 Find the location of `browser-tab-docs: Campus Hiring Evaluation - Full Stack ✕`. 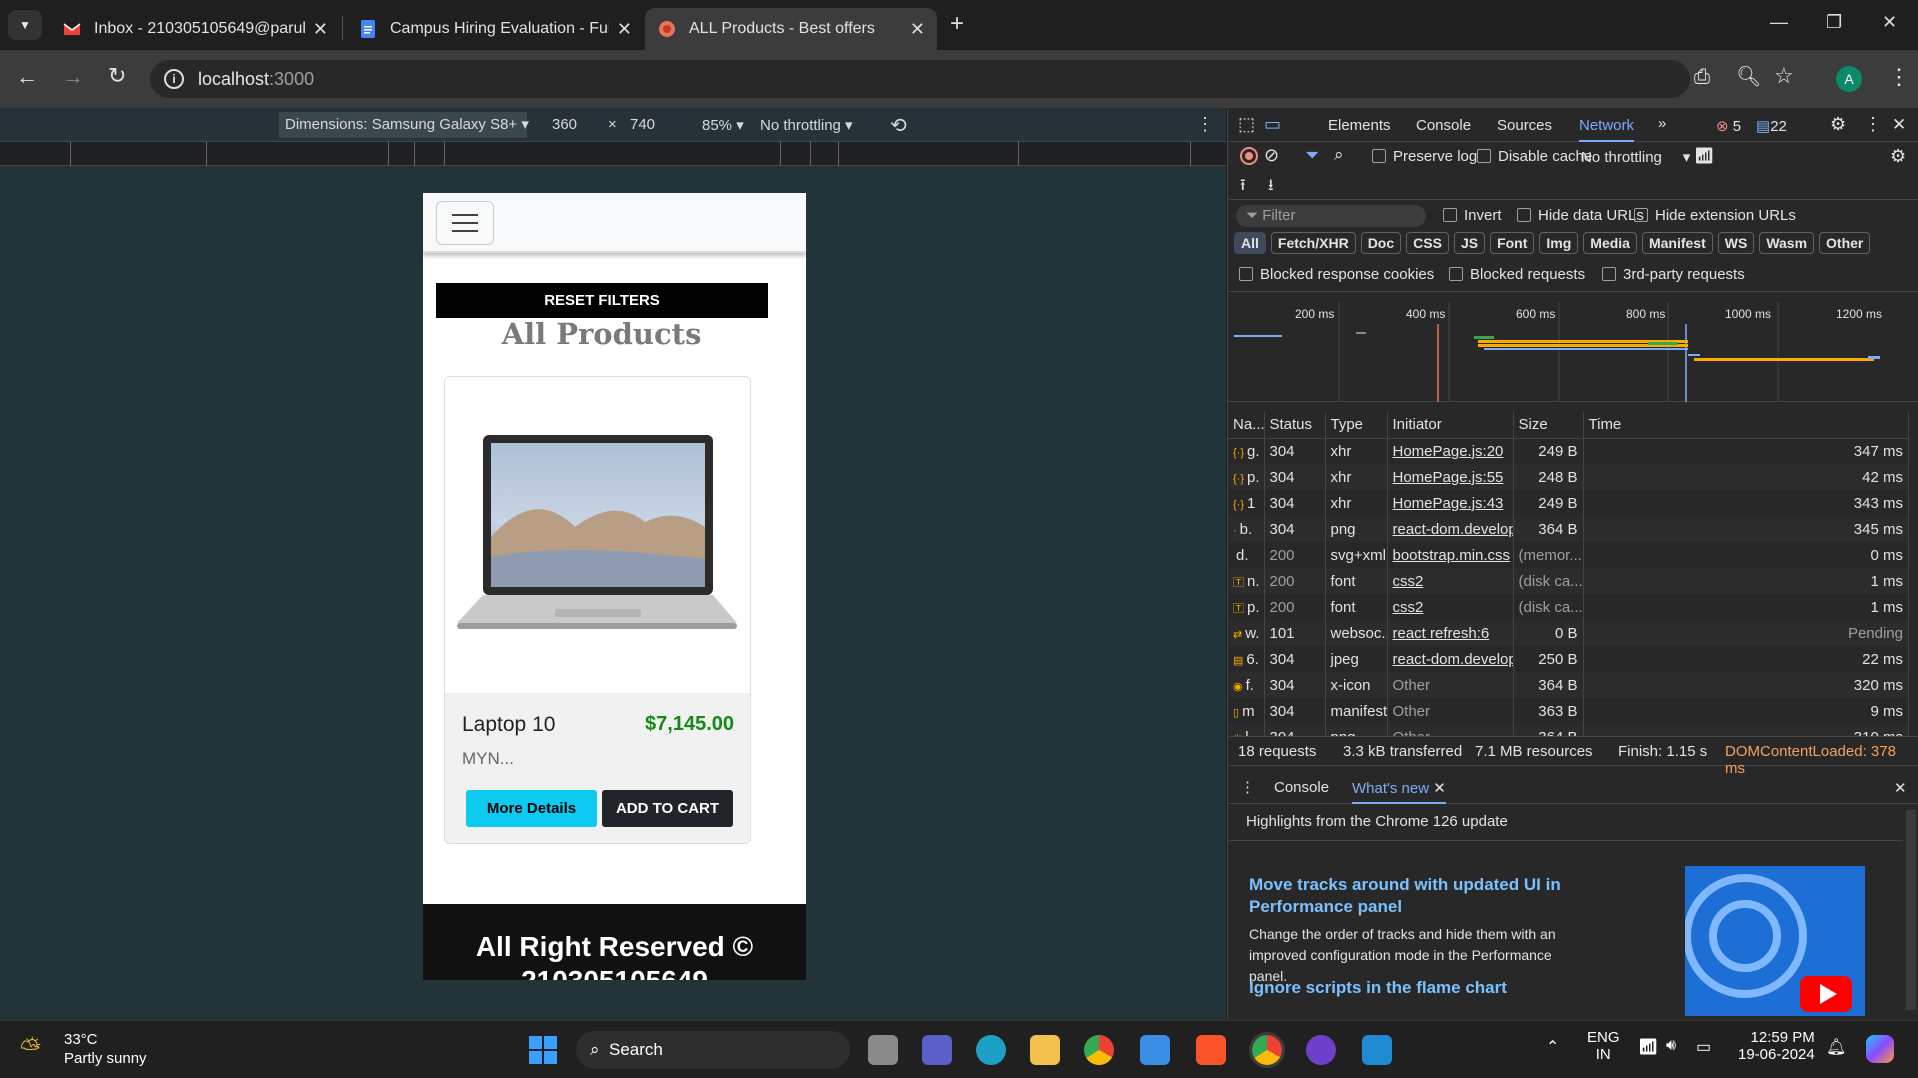

browser-tab-docs: Campus Hiring Evaluation - Full Stack ✕ is located at coordinates (495, 29).